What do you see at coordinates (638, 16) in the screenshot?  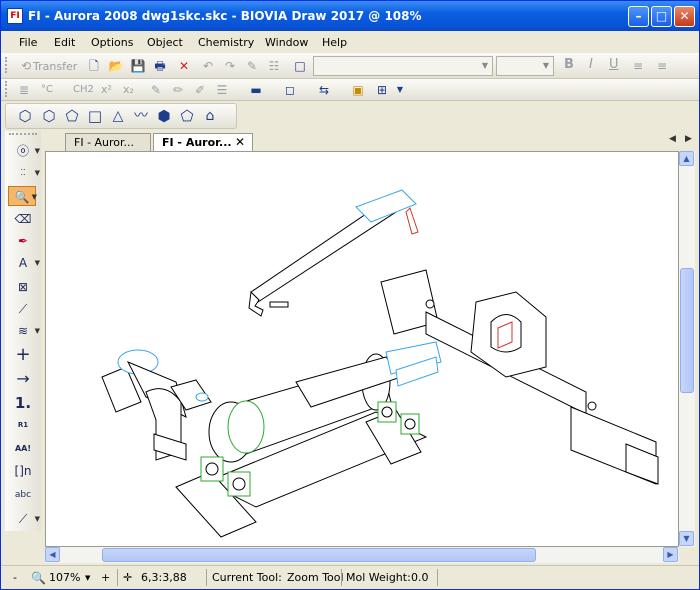 I see `minimize-button: –` at bounding box center [638, 16].